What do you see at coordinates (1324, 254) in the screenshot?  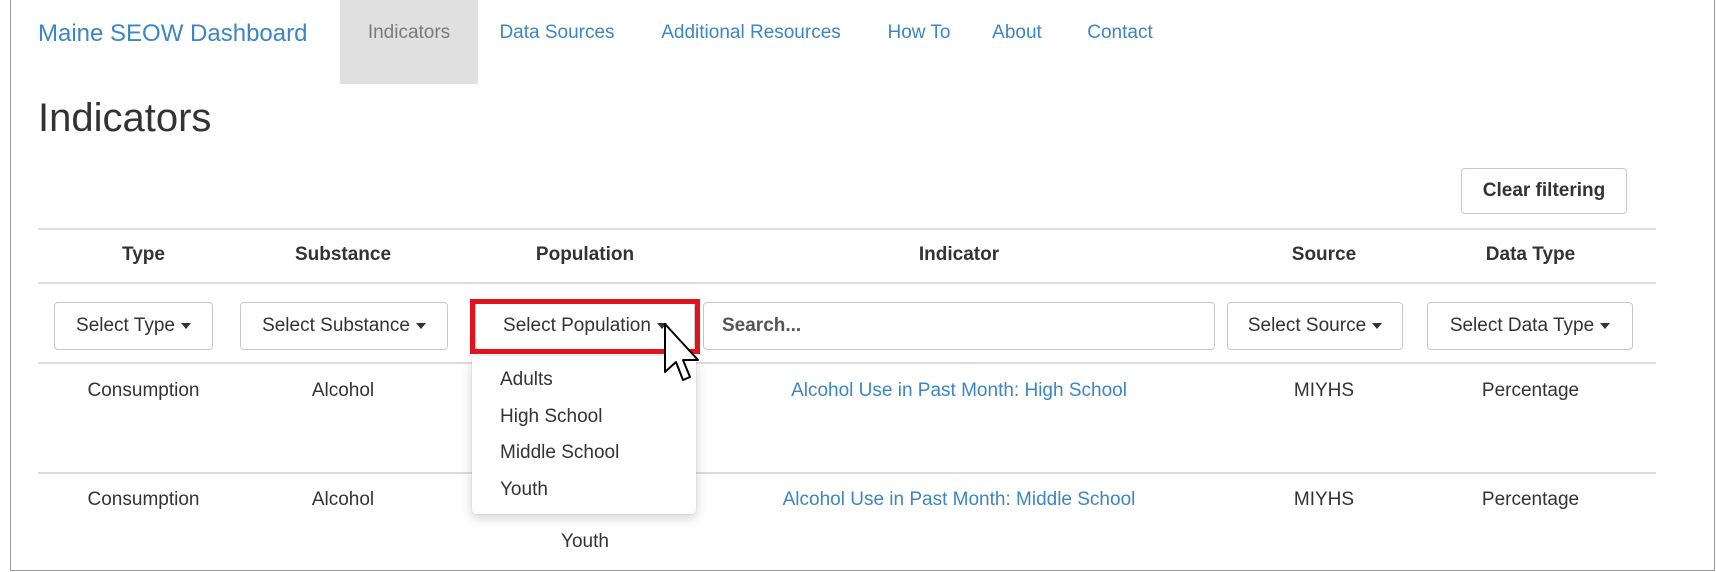 I see `header-source: Source` at bounding box center [1324, 254].